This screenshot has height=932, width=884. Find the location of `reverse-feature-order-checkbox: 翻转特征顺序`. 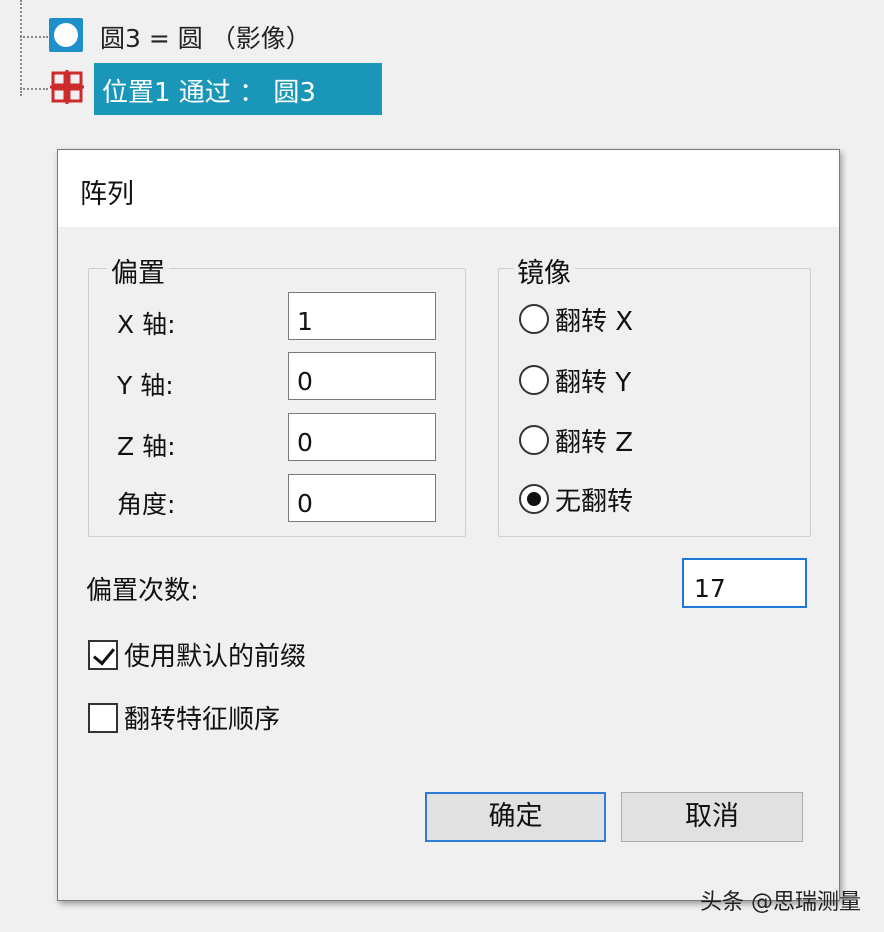

reverse-feature-order-checkbox: 翻转特征顺序 is located at coordinates (184, 717).